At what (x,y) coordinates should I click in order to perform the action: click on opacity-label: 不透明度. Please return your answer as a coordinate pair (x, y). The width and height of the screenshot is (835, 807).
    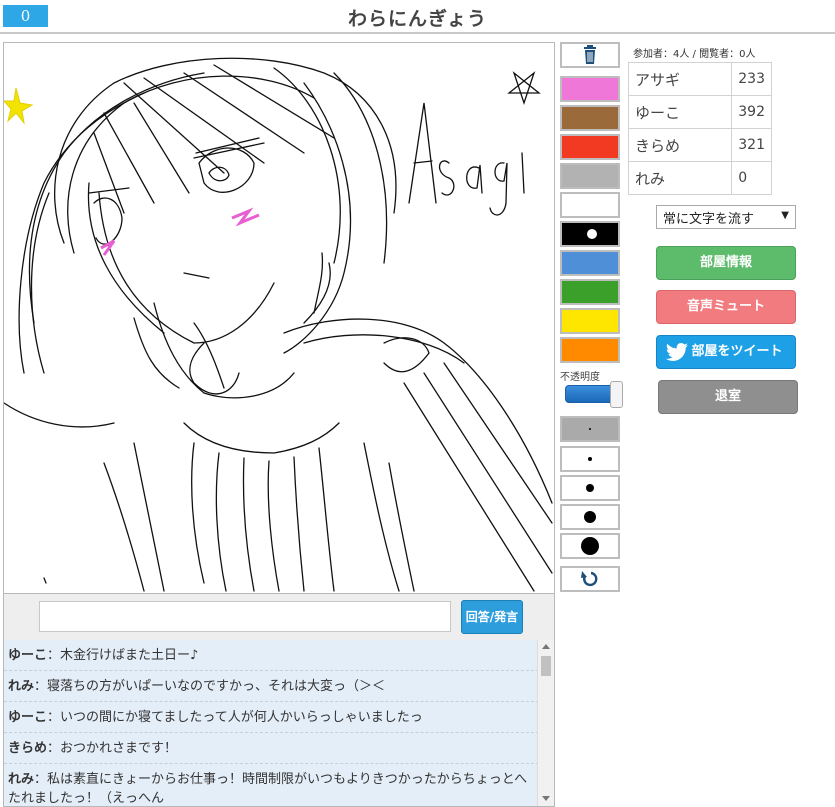
    Looking at the image, I should click on (580, 377).